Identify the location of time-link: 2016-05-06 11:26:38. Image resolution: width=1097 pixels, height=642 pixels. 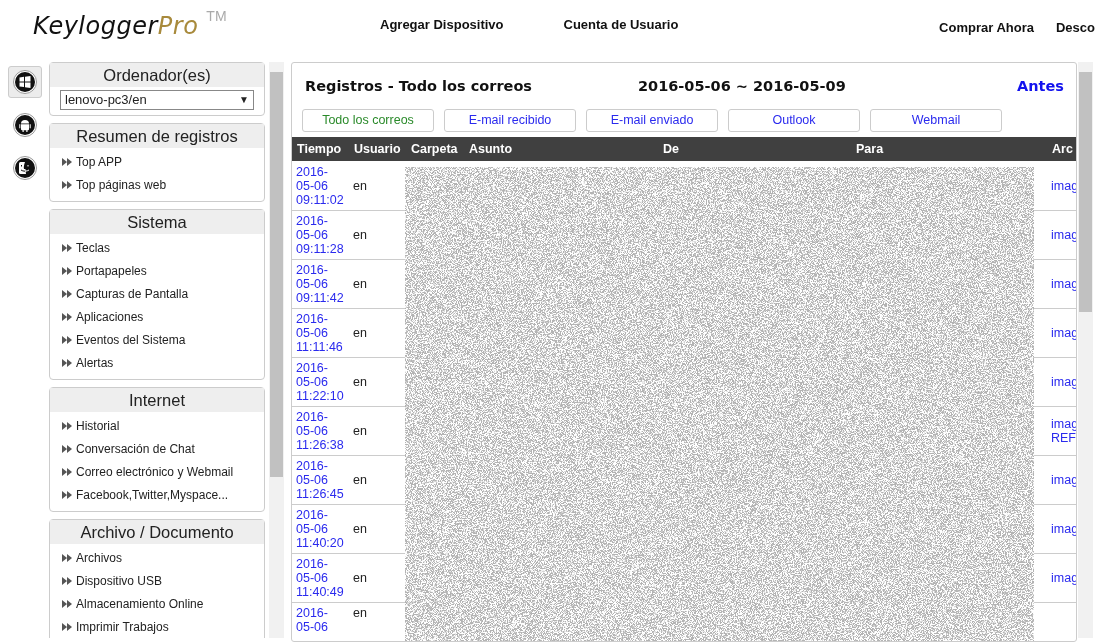
(320, 430).